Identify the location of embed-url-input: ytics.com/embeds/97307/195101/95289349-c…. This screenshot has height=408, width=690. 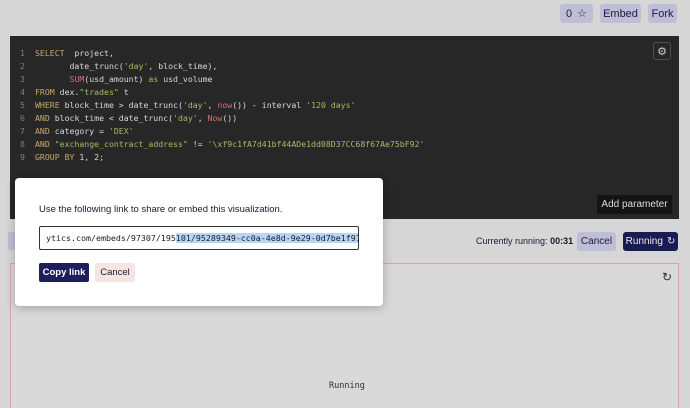
(199, 238).